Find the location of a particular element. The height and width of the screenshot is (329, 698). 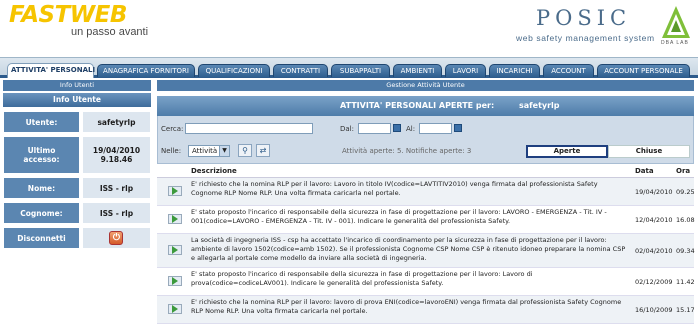

closed-toggle-button: Chiuse is located at coordinates (649, 151).